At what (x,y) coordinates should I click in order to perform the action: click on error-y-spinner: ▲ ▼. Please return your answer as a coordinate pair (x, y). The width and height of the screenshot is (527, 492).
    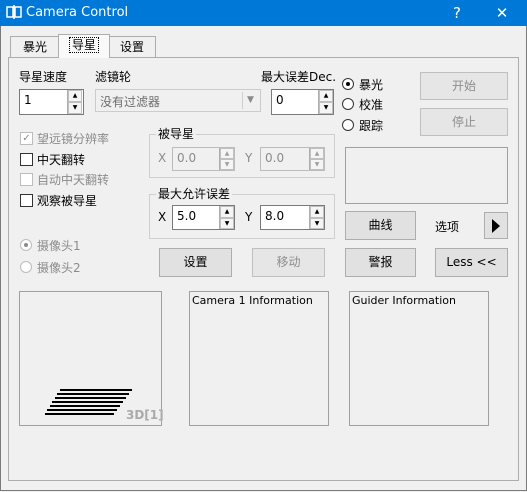
    Looking at the image, I should click on (316, 217).